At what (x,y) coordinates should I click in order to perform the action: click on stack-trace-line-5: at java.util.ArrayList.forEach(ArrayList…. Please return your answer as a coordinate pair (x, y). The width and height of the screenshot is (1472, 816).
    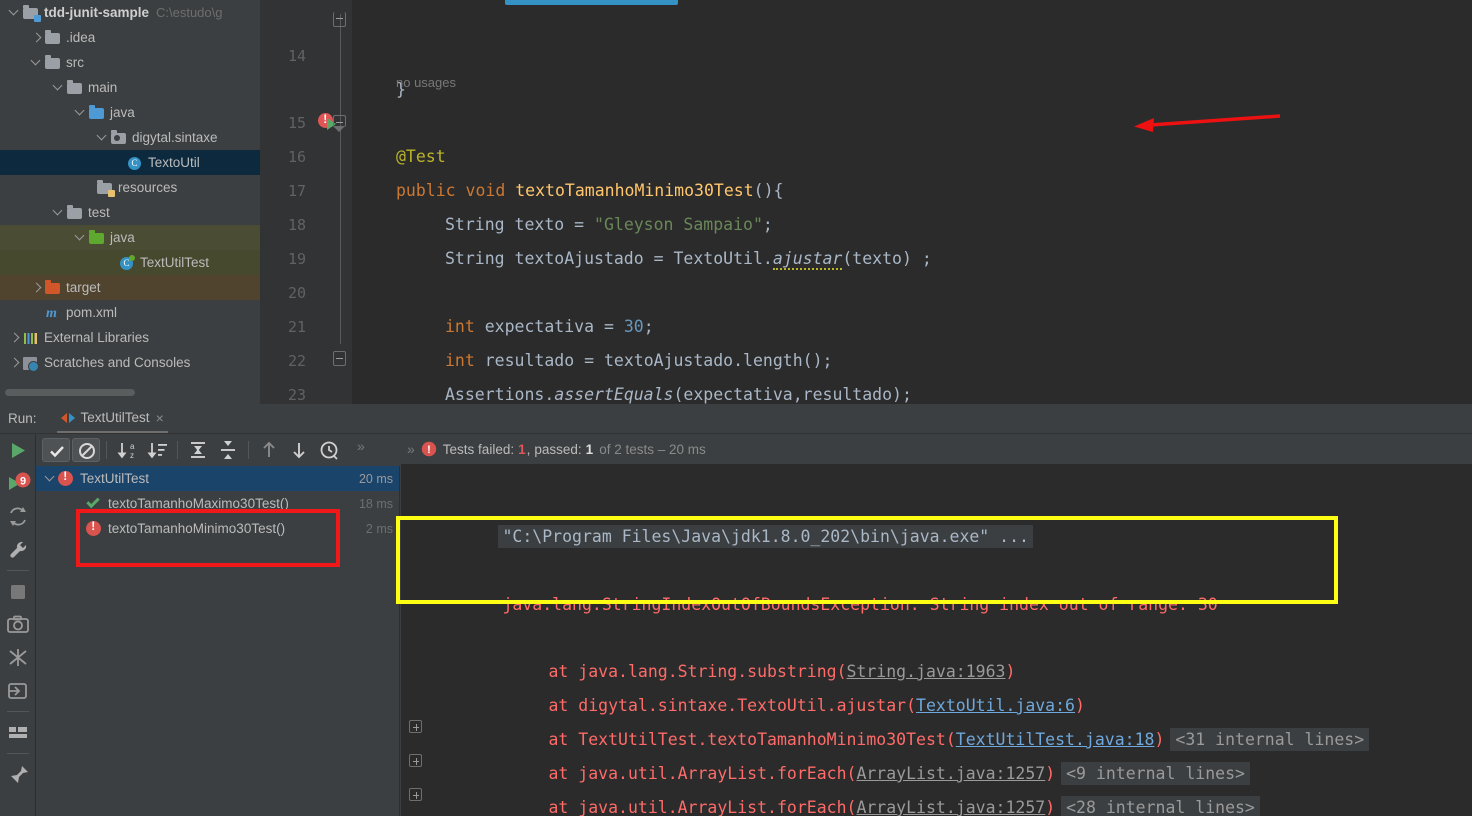
    Looking at the image, I should click on (864, 797).